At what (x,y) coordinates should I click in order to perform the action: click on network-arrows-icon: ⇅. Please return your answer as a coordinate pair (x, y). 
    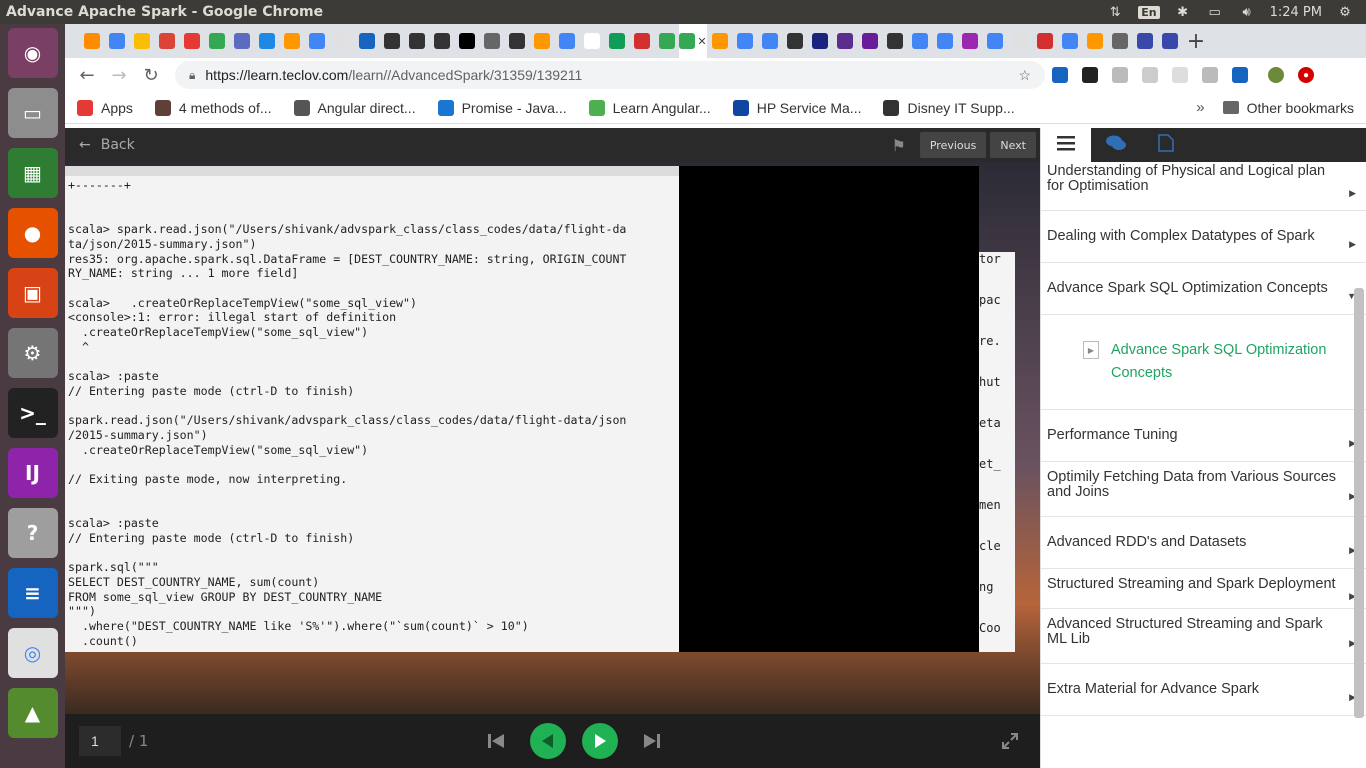
    Looking at the image, I should click on (1115, 12).